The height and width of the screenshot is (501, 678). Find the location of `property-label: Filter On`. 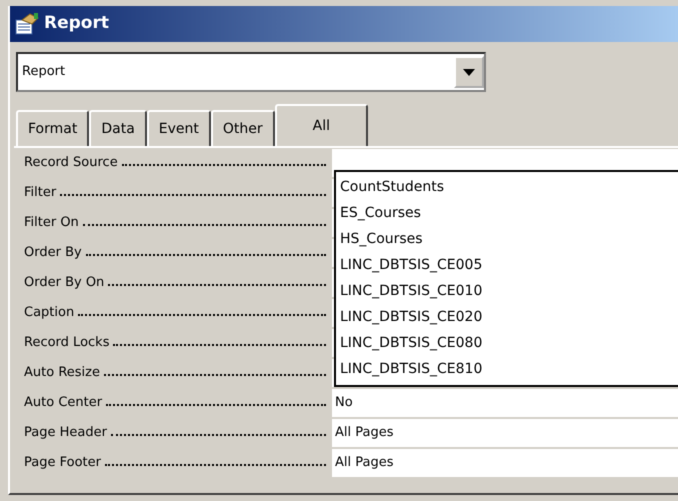

property-label: Filter On is located at coordinates (51, 223).